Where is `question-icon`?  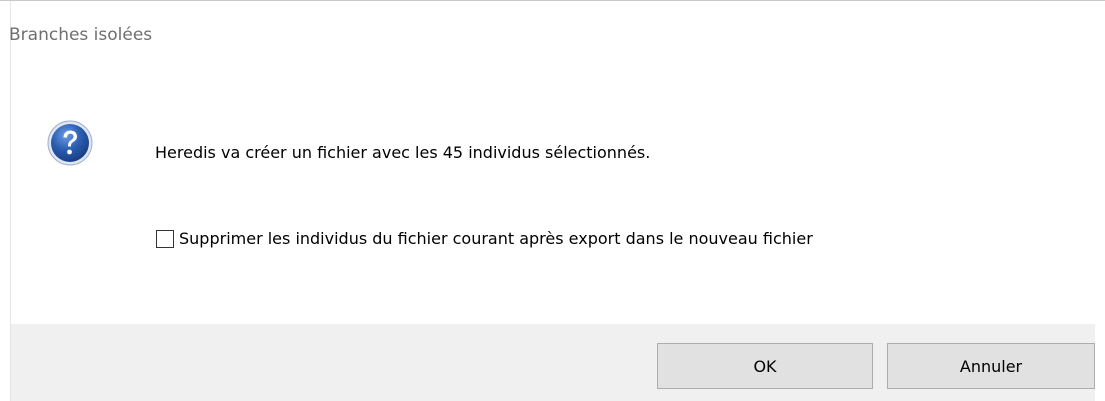
question-icon is located at coordinates (70, 143).